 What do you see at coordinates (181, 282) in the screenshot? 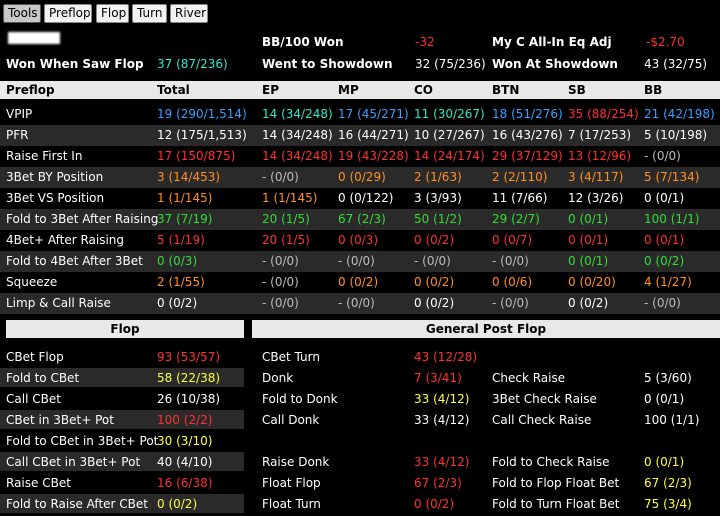
I see `preflop-stat-cell: 2 (1/55)` at bounding box center [181, 282].